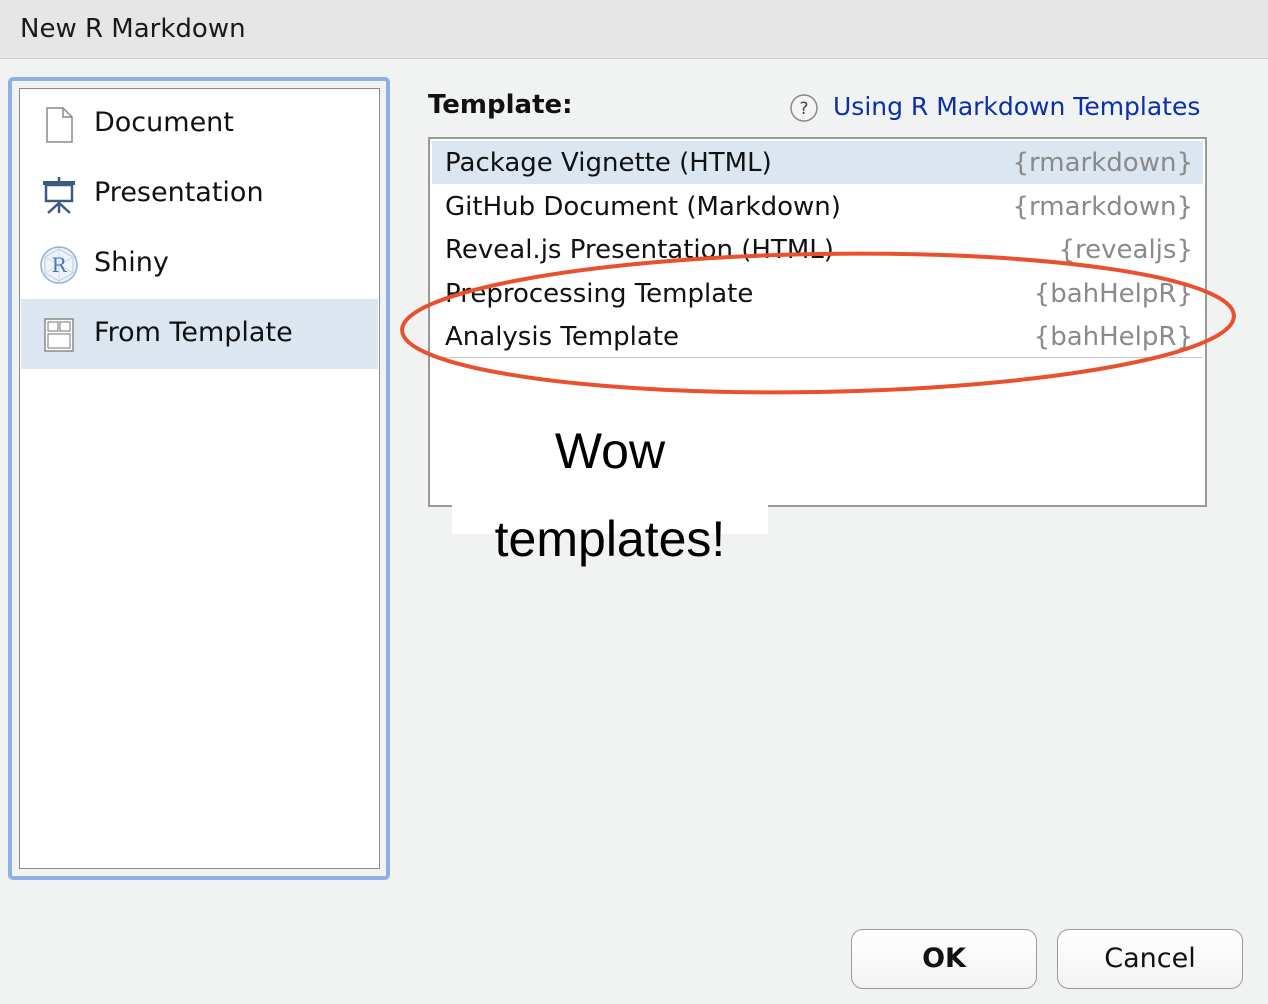 The height and width of the screenshot is (1004, 1268). I want to click on template-name: Reveal.js Presentation (HTML), so click(639, 250).